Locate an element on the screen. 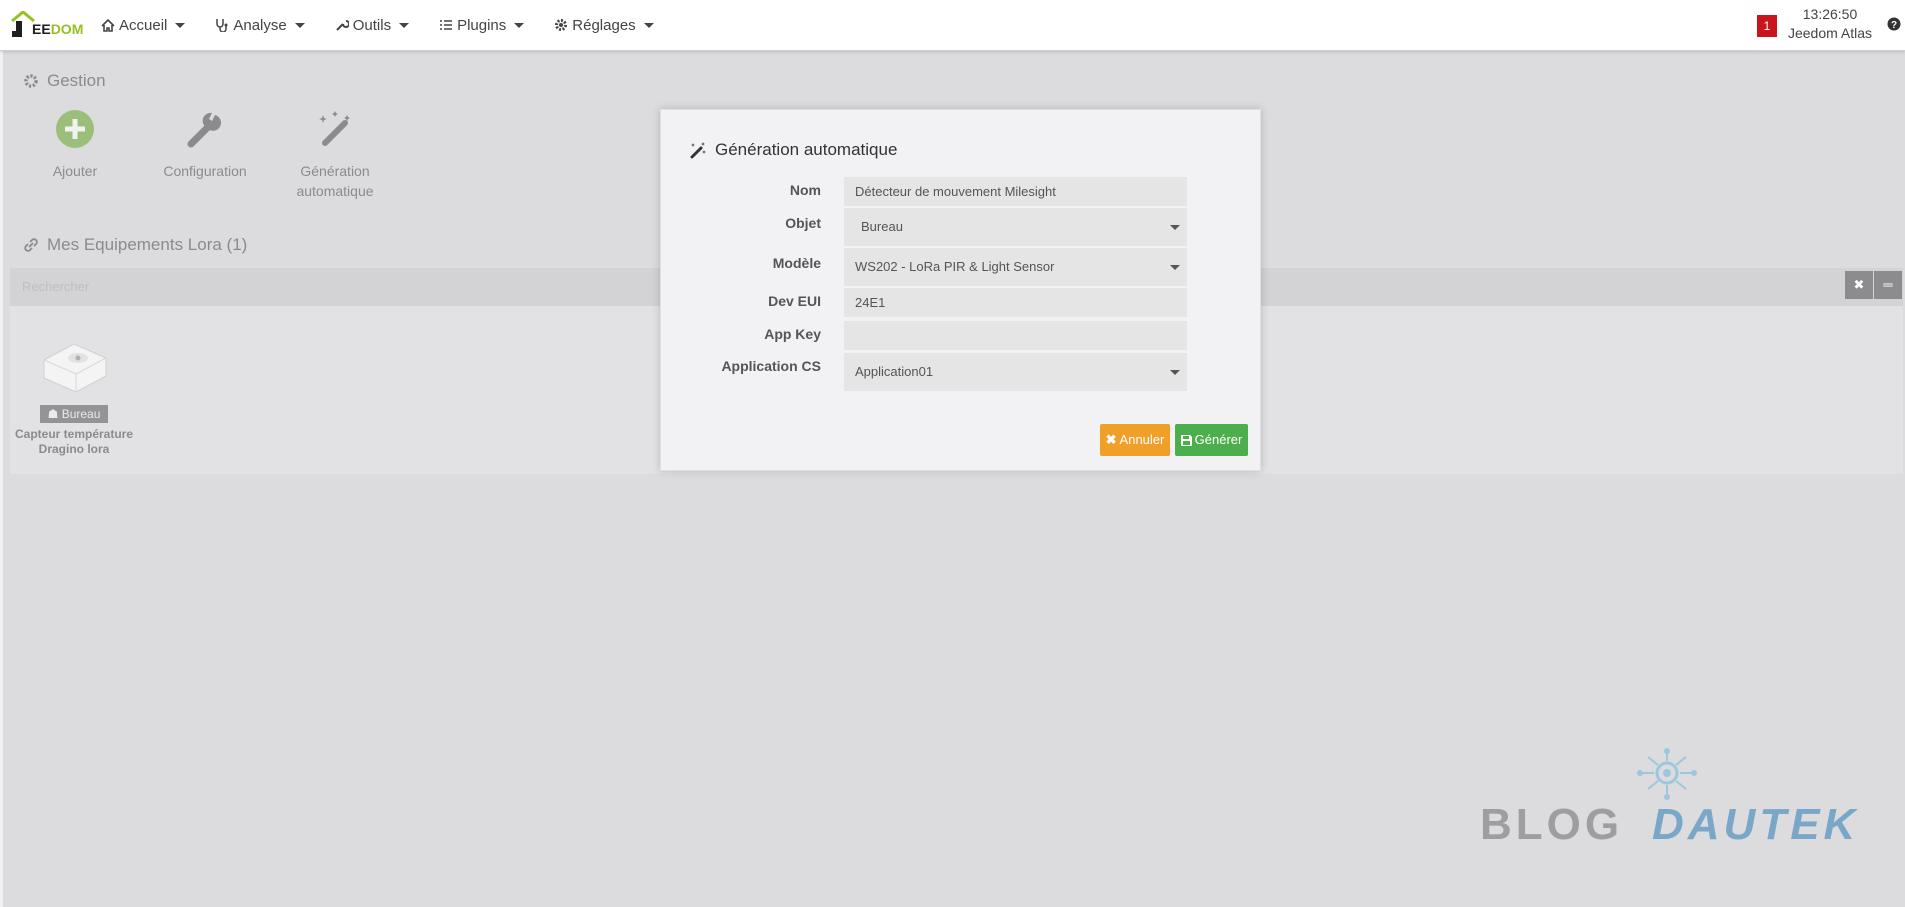 This screenshot has width=1905, height=907. gestion-title-label: Gestion is located at coordinates (76, 80).